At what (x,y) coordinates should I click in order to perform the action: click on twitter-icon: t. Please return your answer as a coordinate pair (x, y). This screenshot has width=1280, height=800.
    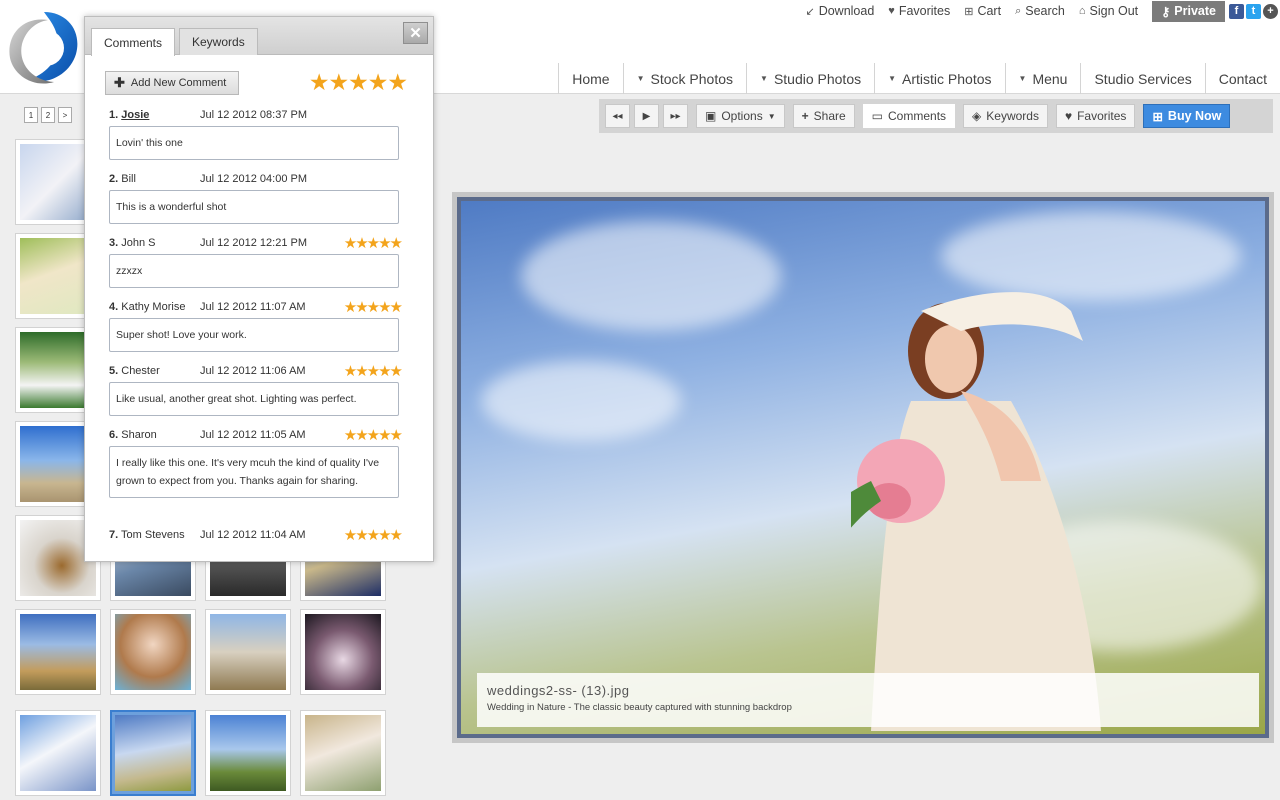
    Looking at the image, I should click on (1253, 11).